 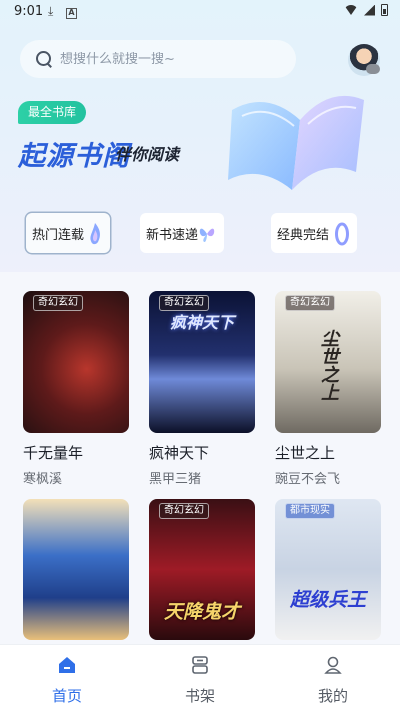 I want to click on signal-icon, so click(x=369, y=10).